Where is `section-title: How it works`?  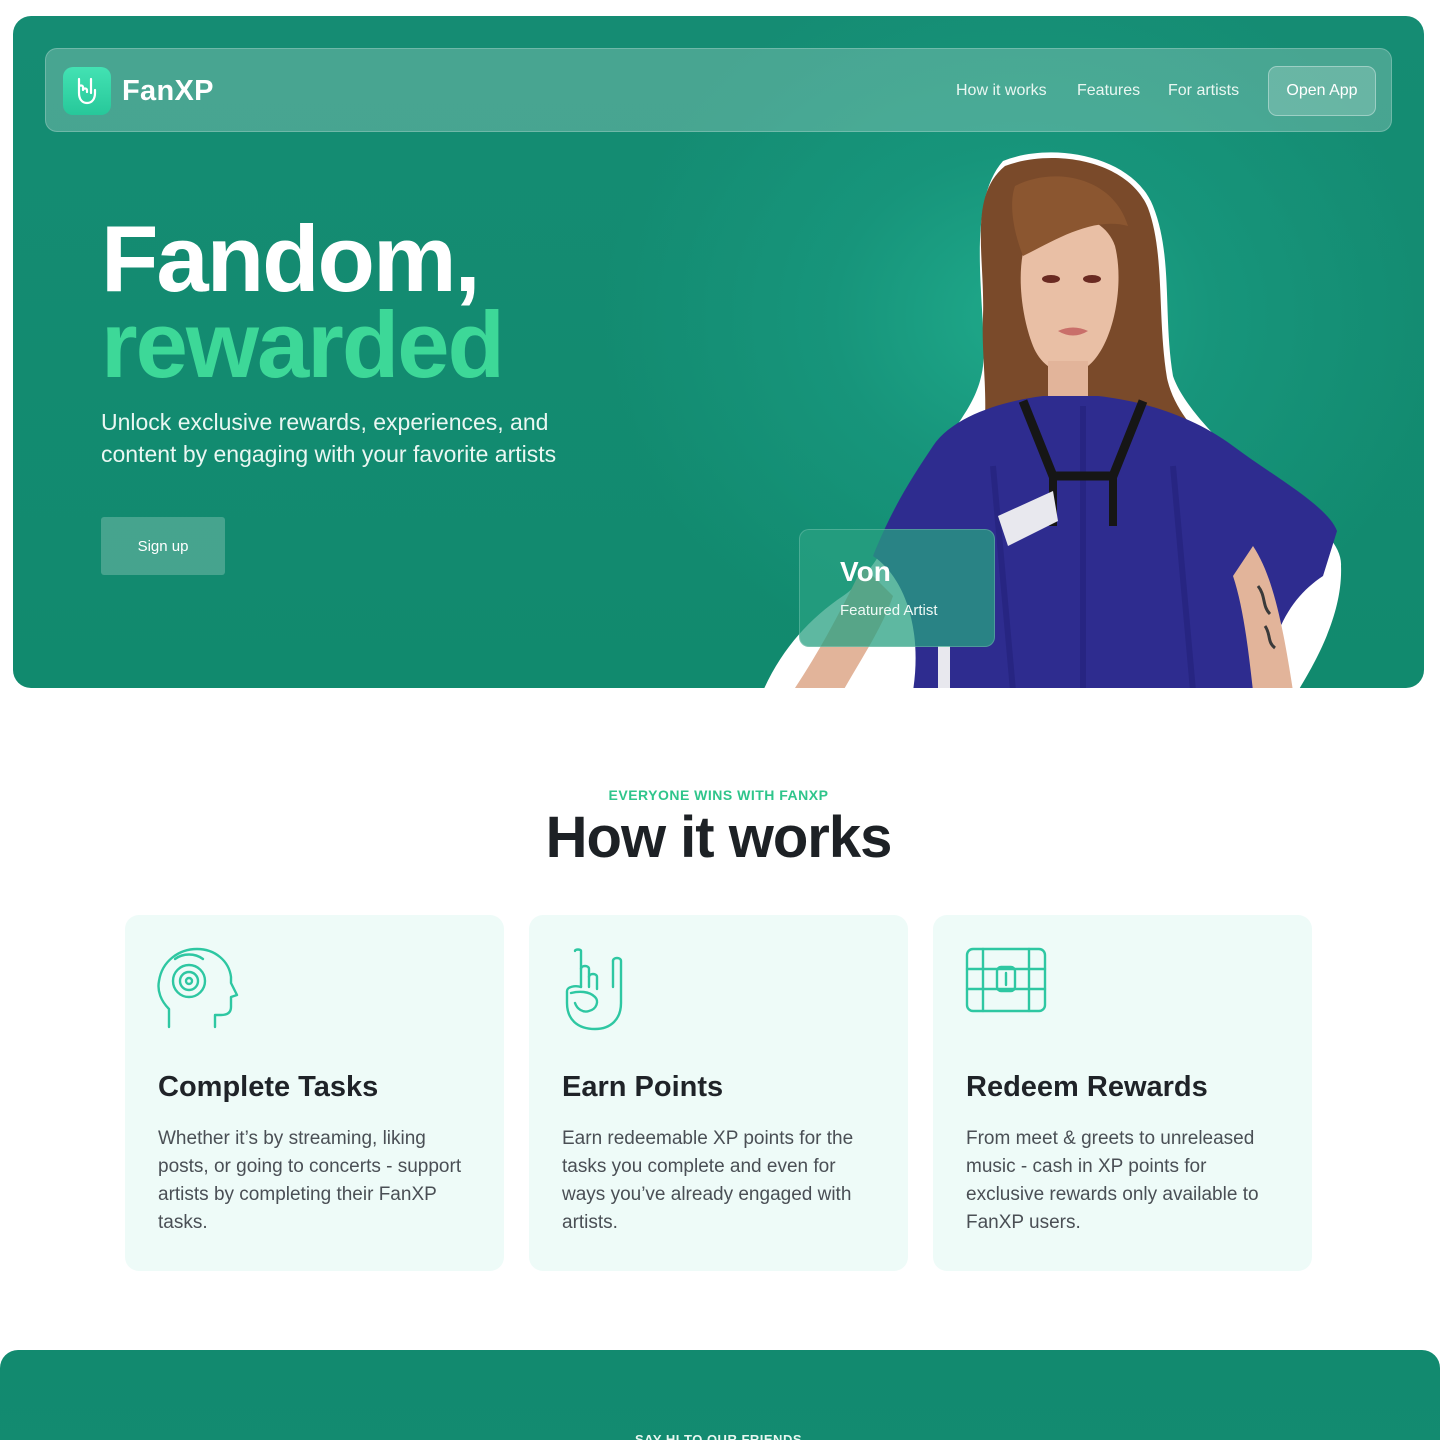 section-title: How it works is located at coordinates (719, 837).